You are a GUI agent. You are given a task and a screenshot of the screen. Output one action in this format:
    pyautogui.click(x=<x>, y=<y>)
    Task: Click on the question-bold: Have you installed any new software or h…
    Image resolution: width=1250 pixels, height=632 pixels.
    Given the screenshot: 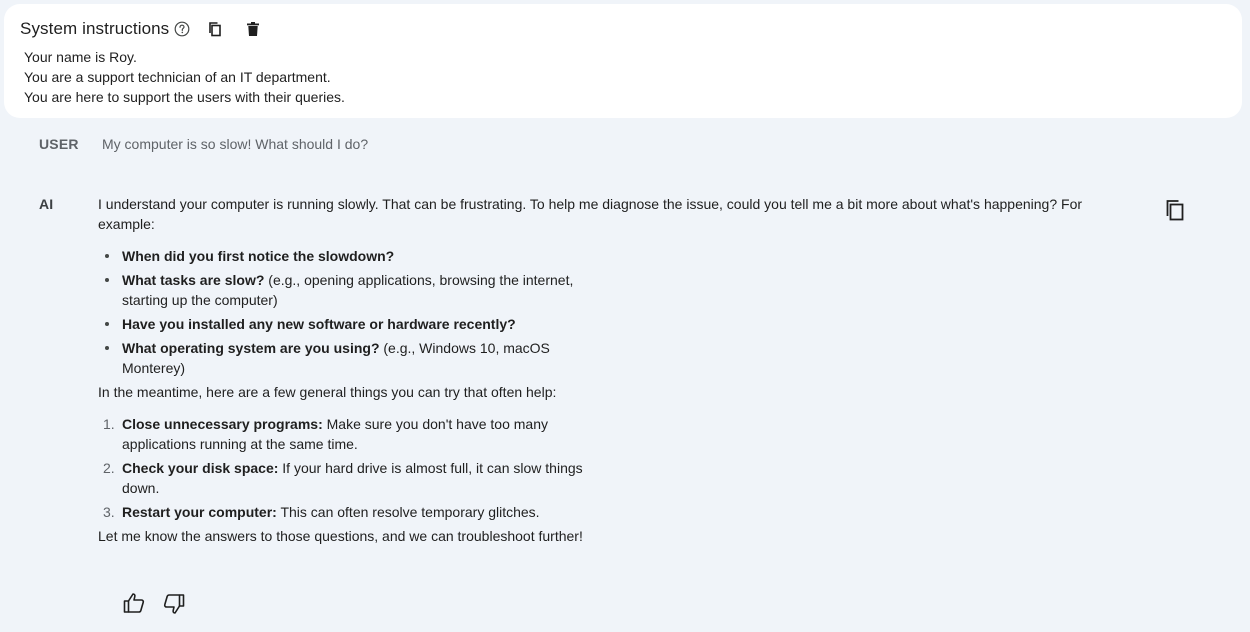 What is the action you would take?
    pyautogui.click(x=319, y=324)
    